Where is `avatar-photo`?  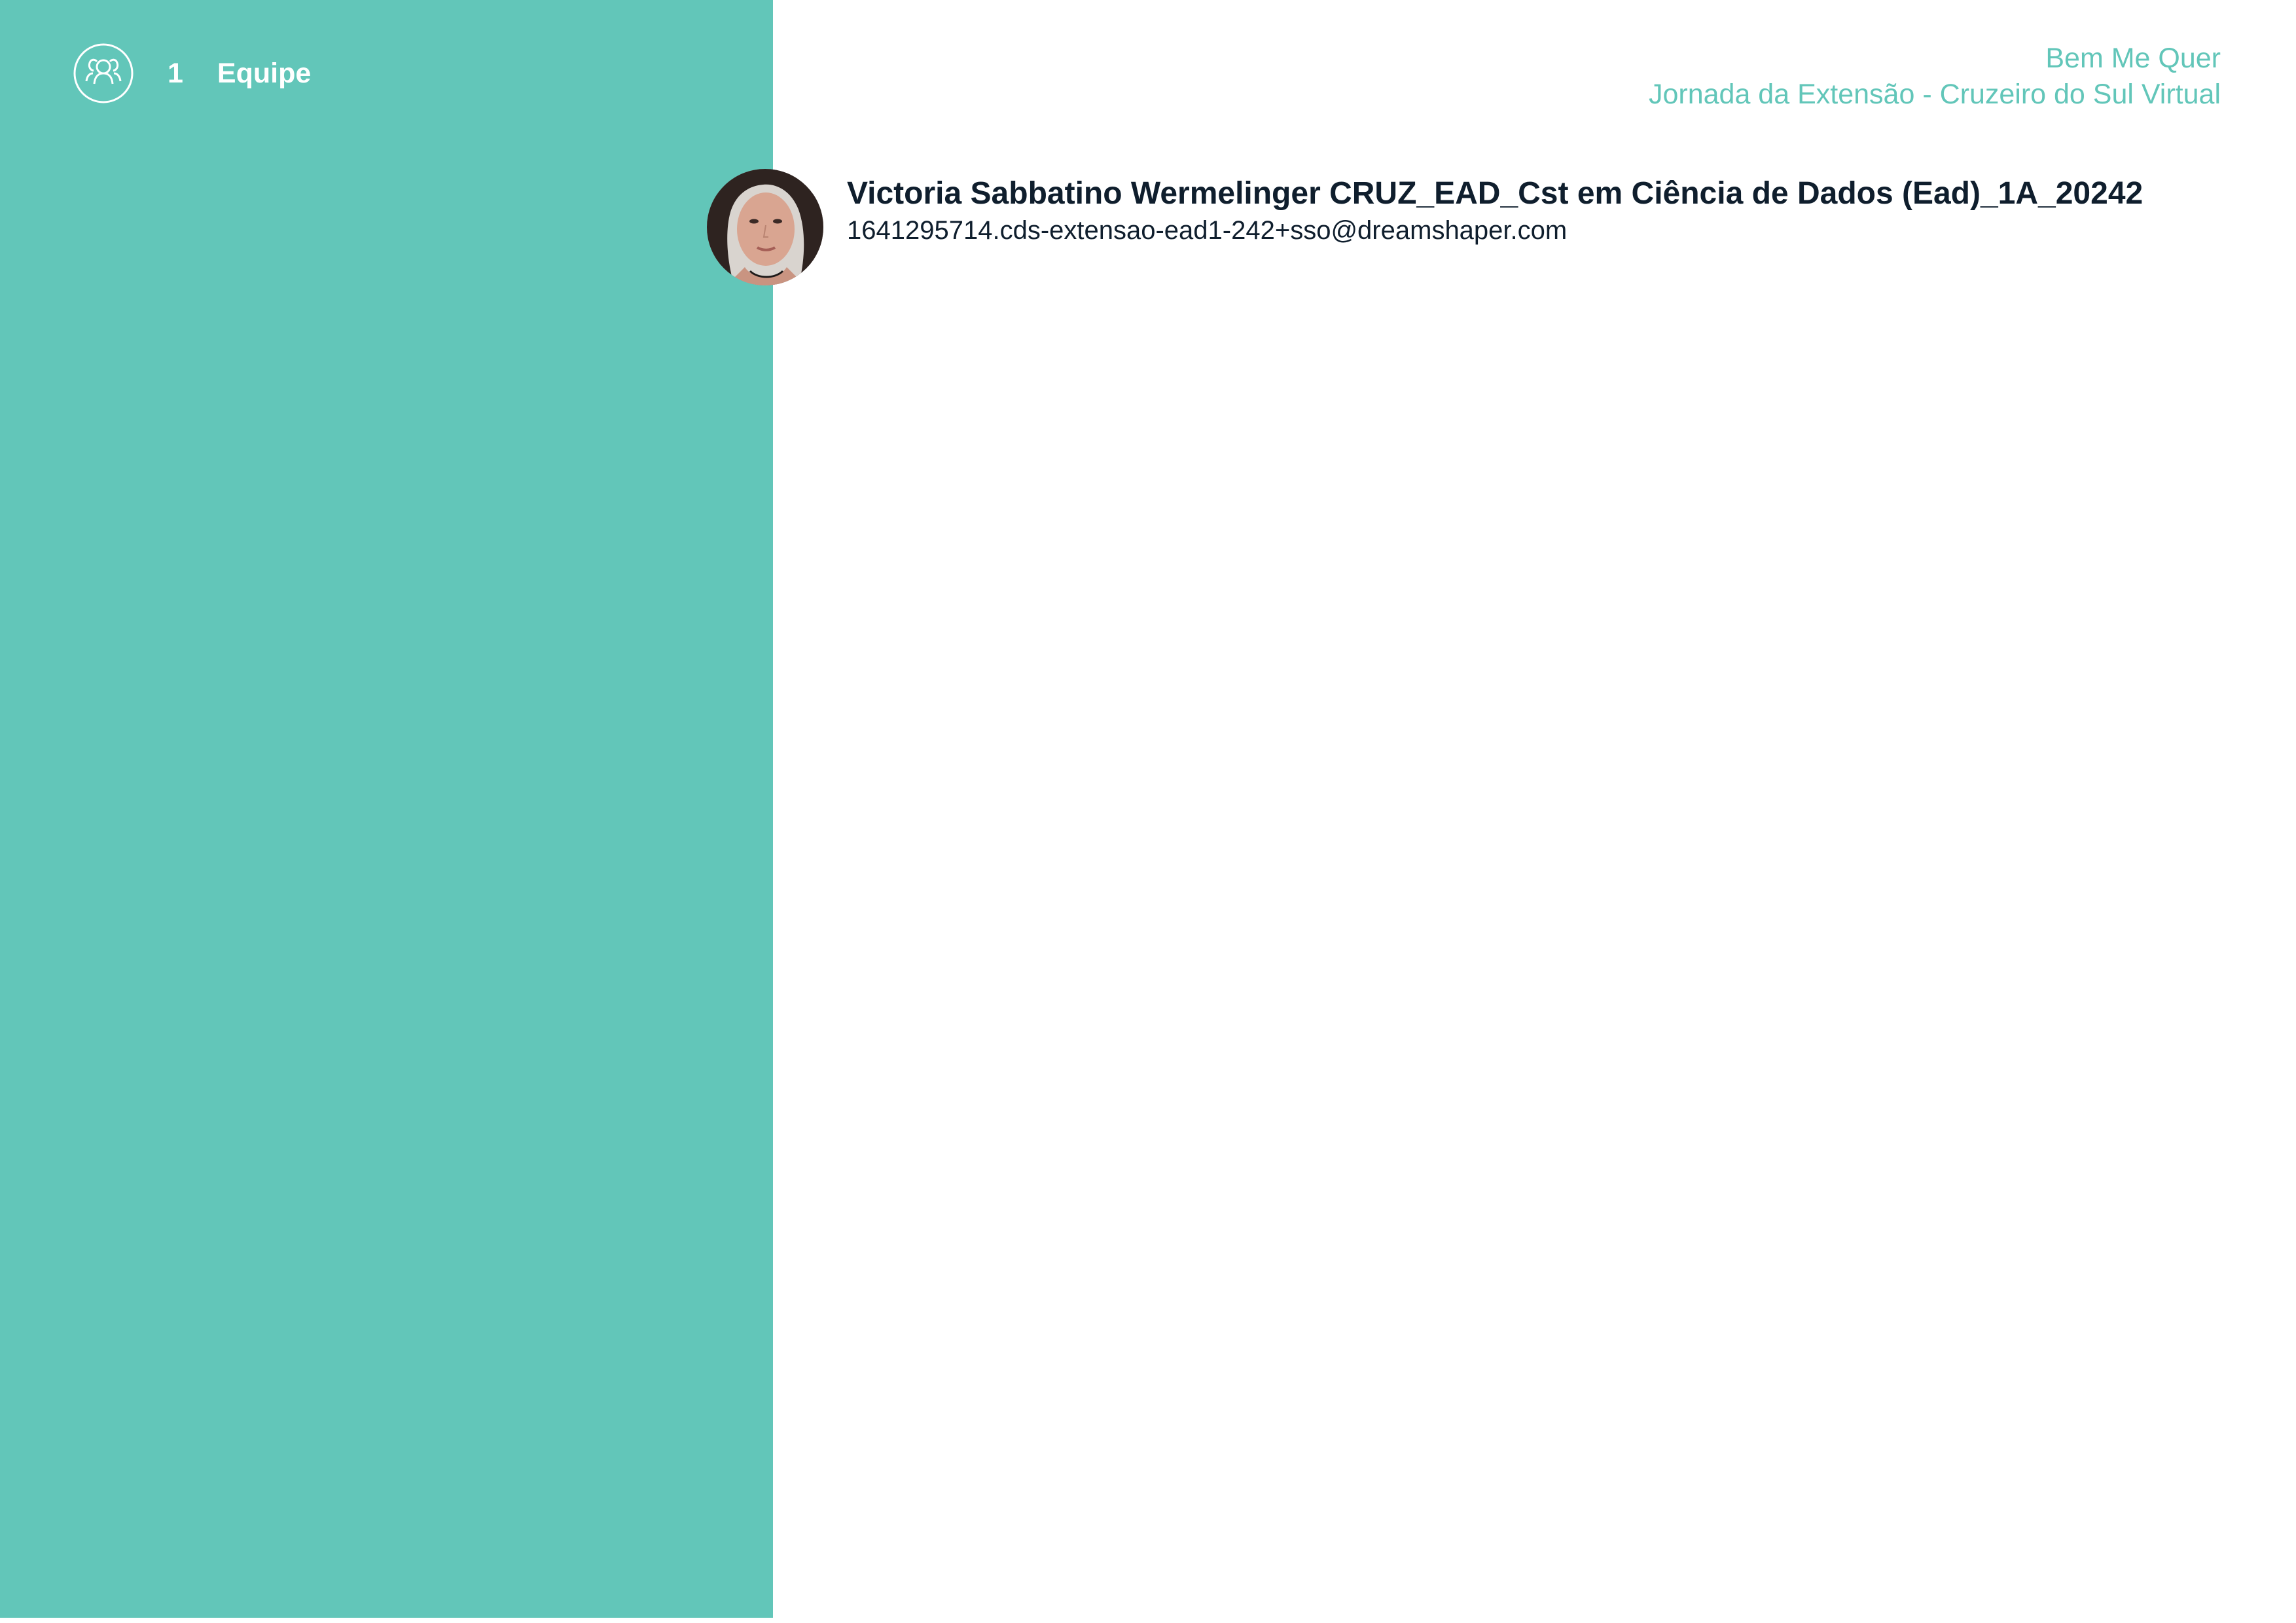
avatar-photo is located at coordinates (765, 227).